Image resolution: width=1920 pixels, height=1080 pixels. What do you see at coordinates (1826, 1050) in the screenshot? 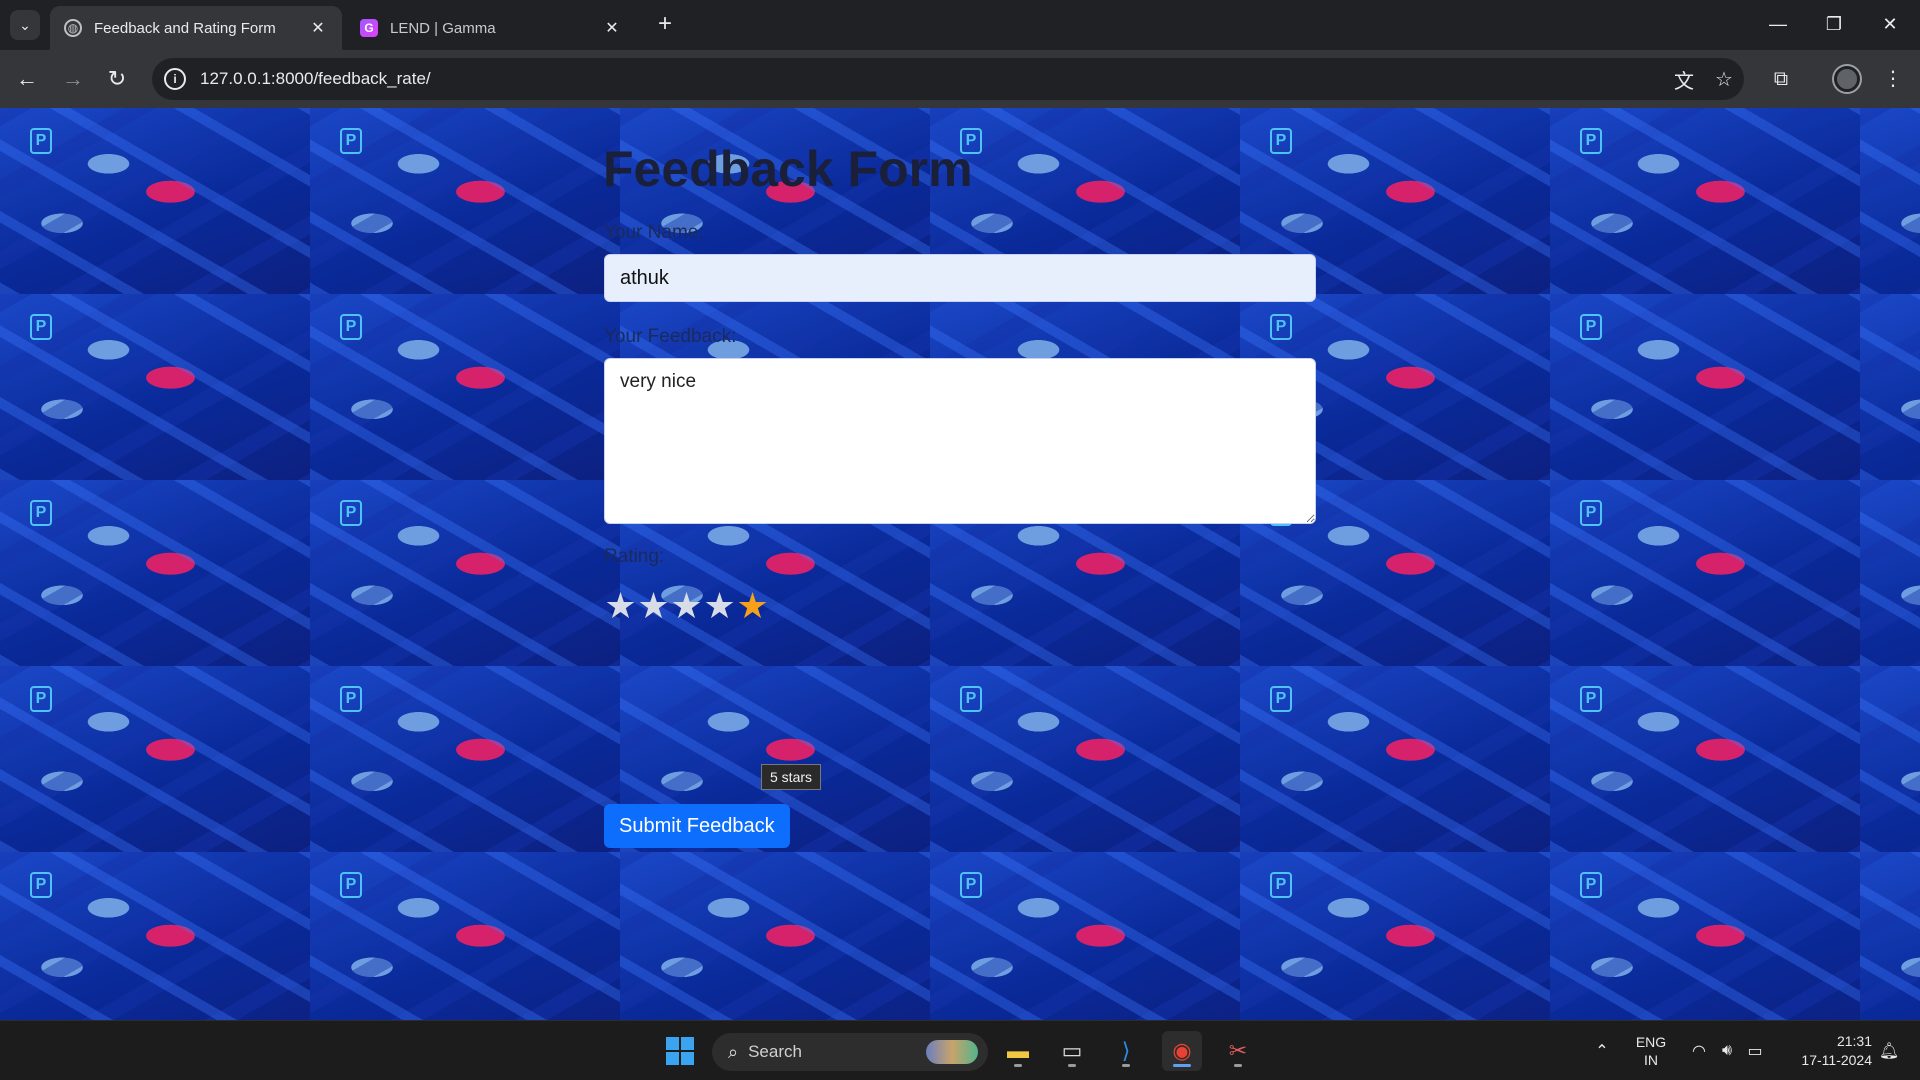
I see `clock: 21:31 17-11-2024` at bounding box center [1826, 1050].